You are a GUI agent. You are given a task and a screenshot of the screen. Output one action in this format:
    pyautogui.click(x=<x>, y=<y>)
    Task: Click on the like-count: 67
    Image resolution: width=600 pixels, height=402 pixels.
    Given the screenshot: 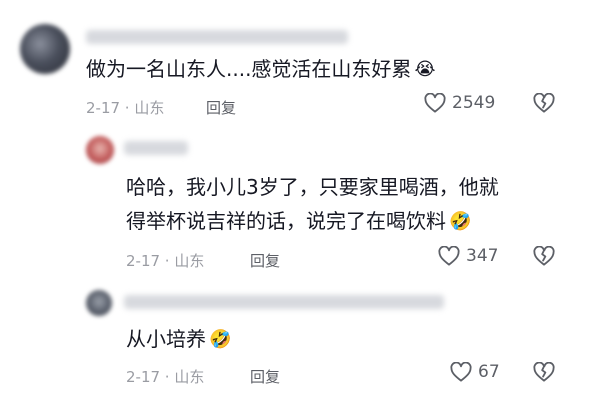 What is the action you would take?
    pyautogui.click(x=489, y=372)
    